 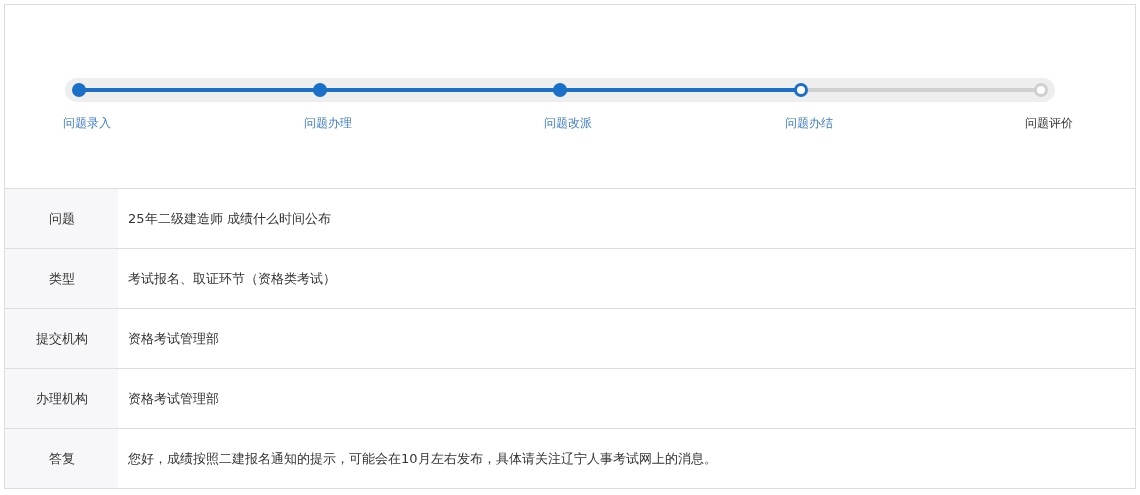 I want to click on field-label: 类型, so click(x=61, y=278).